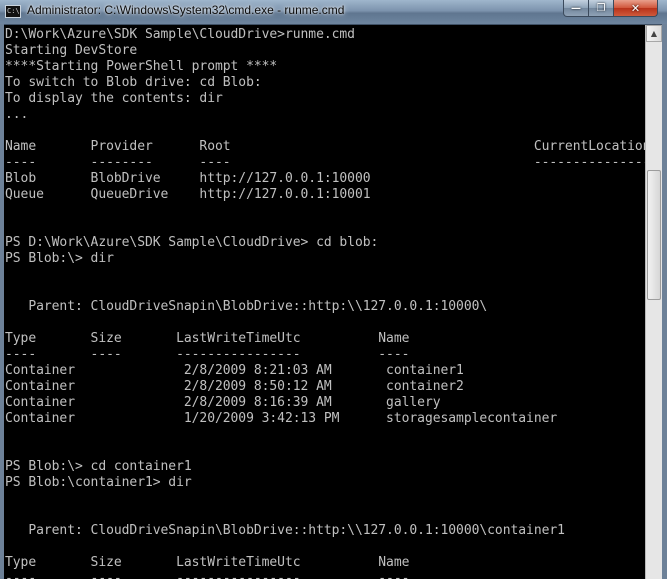 The width and height of the screenshot is (667, 579). I want to click on console-line: PS Blob:\container1> dir, so click(98, 482).